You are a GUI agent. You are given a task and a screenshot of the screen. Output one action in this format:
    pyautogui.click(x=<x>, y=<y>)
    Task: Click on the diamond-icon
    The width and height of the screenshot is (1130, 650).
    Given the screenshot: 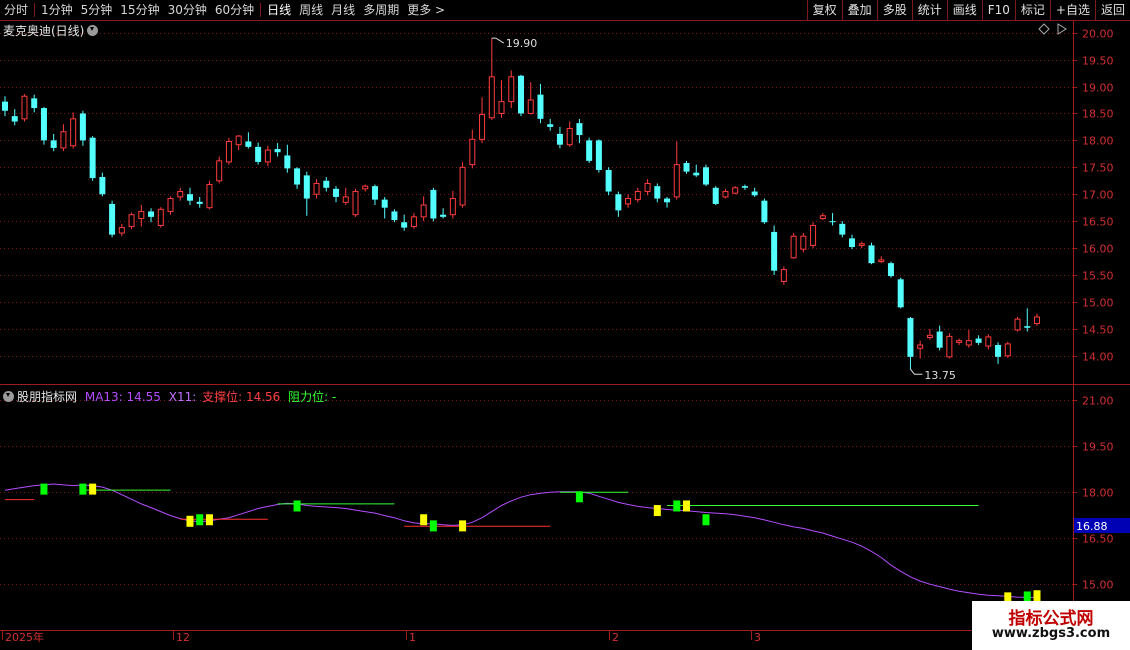 What is the action you would take?
    pyautogui.click(x=1044, y=29)
    